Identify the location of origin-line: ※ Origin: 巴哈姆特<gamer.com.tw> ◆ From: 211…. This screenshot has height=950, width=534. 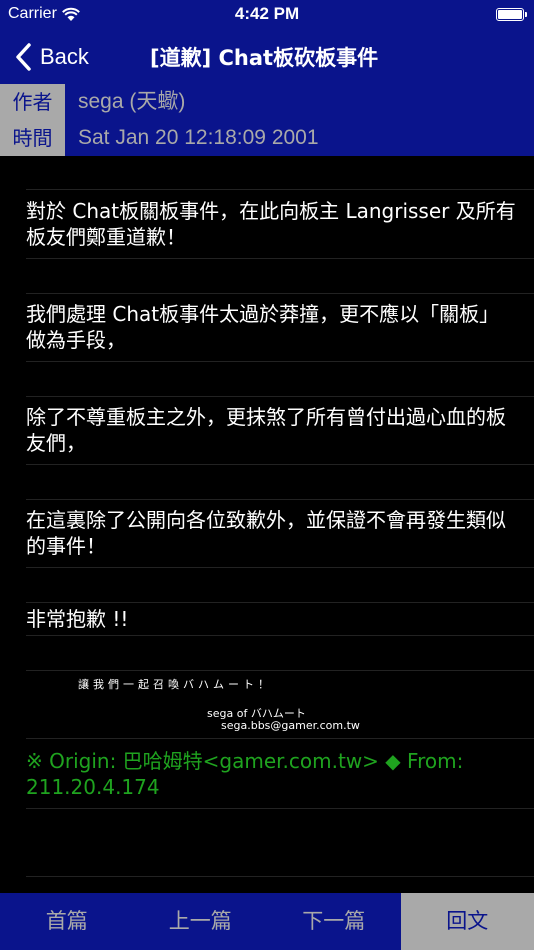
(245, 774).